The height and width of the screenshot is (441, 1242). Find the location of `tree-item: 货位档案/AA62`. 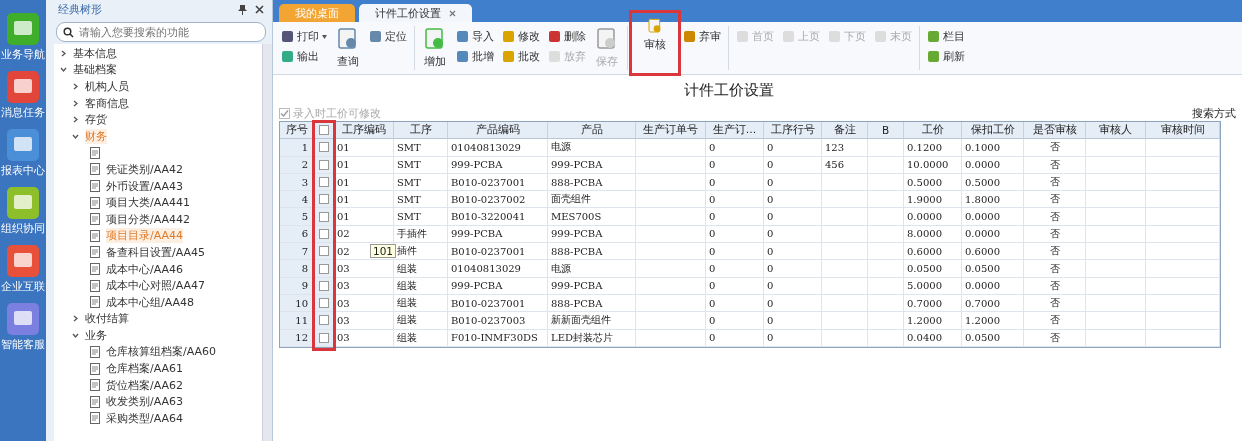

tree-item: 货位档案/AA62 is located at coordinates (145, 385).